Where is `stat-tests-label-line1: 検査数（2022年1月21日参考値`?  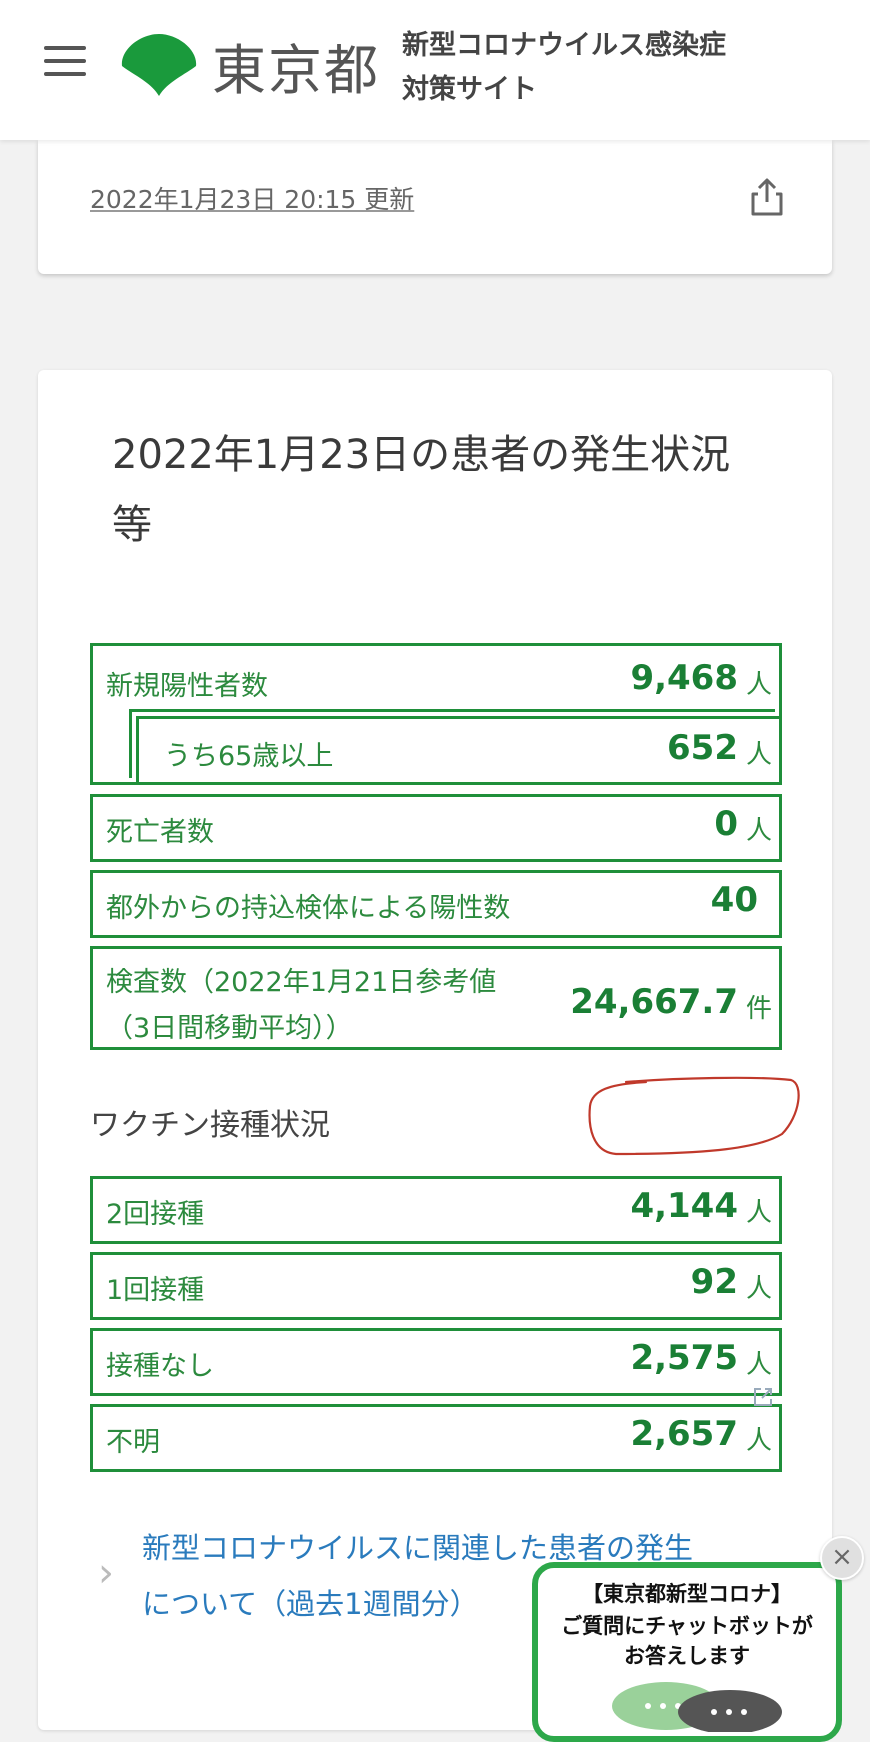
stat-tests-label-line1: 検査数（2022年1月21日参考値 is located at coordinates (301, 982).